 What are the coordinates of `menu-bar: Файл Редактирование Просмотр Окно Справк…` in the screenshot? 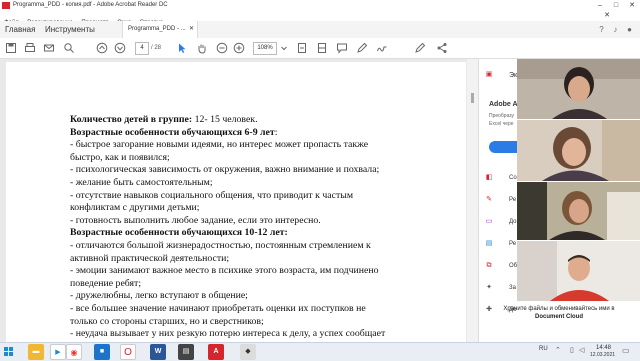 It's located at (320, 18).